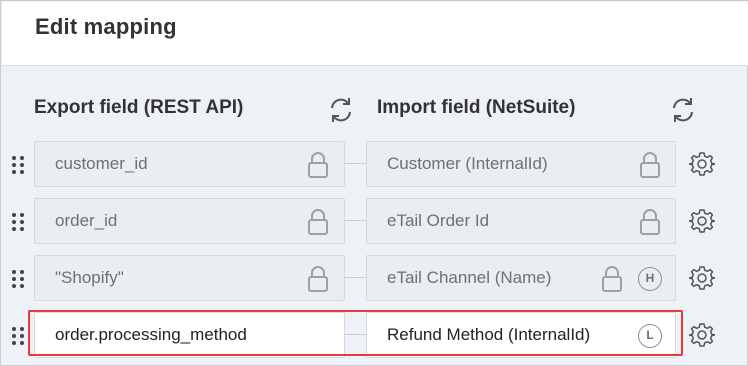 The height and width of the screenshot is (366, 748). What do you see at coordinates (189, 221) in the screenshot?
I see `export-field: order_id` at bounding box center [189, 221].